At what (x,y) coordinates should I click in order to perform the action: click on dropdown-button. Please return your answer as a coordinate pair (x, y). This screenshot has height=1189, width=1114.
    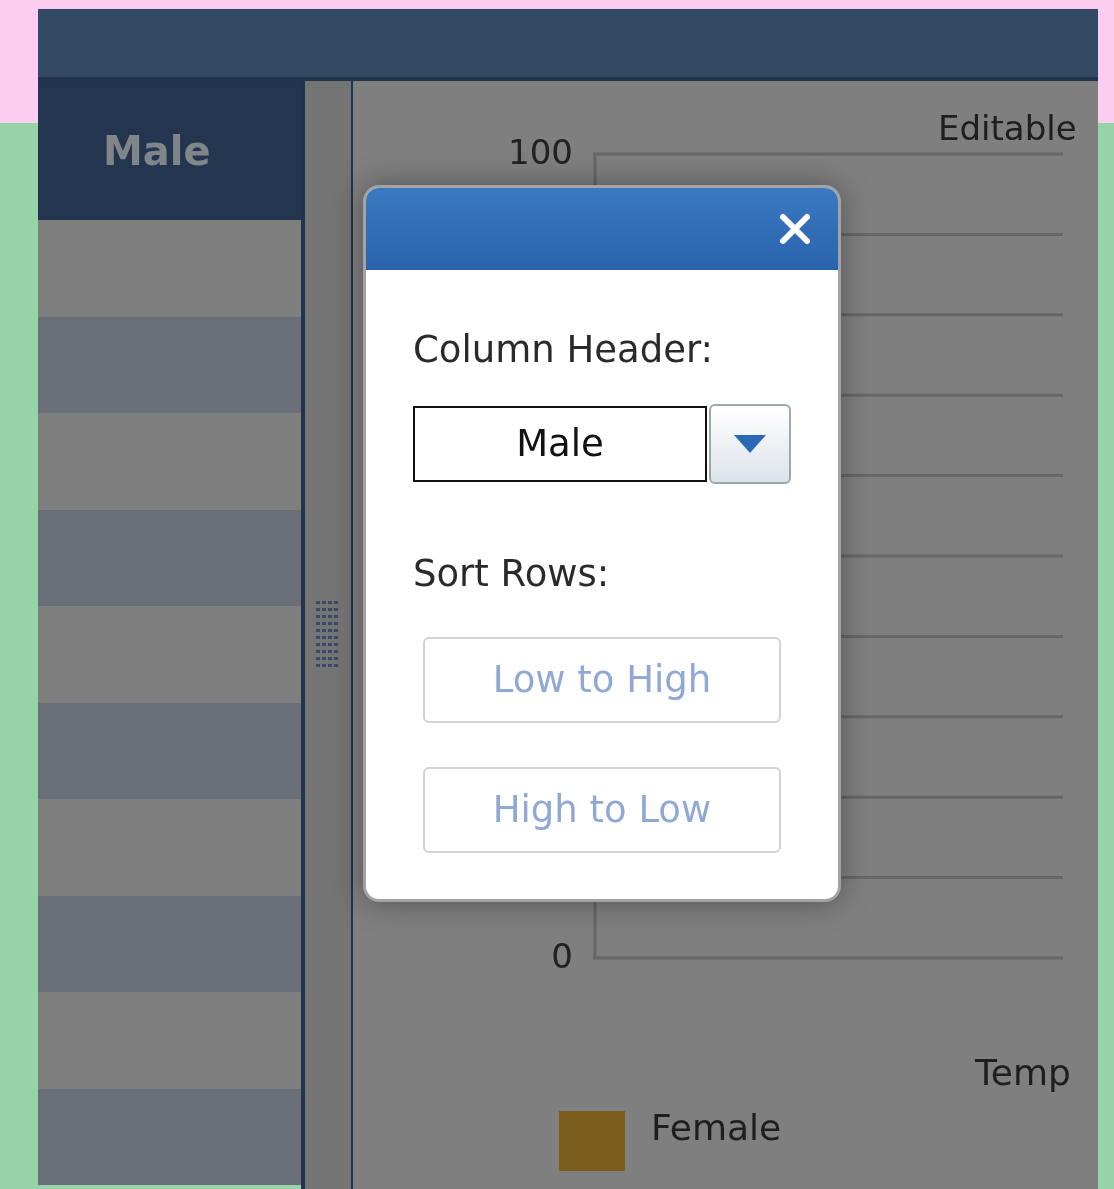
    Looking at the image, I should click on (750, 443).